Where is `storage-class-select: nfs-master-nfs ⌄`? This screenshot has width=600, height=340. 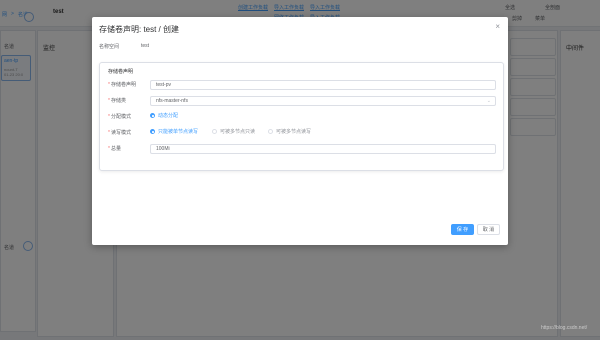 storage-class-select: nfs-master-nfs ⌄ is located at coordinates (323, 101).